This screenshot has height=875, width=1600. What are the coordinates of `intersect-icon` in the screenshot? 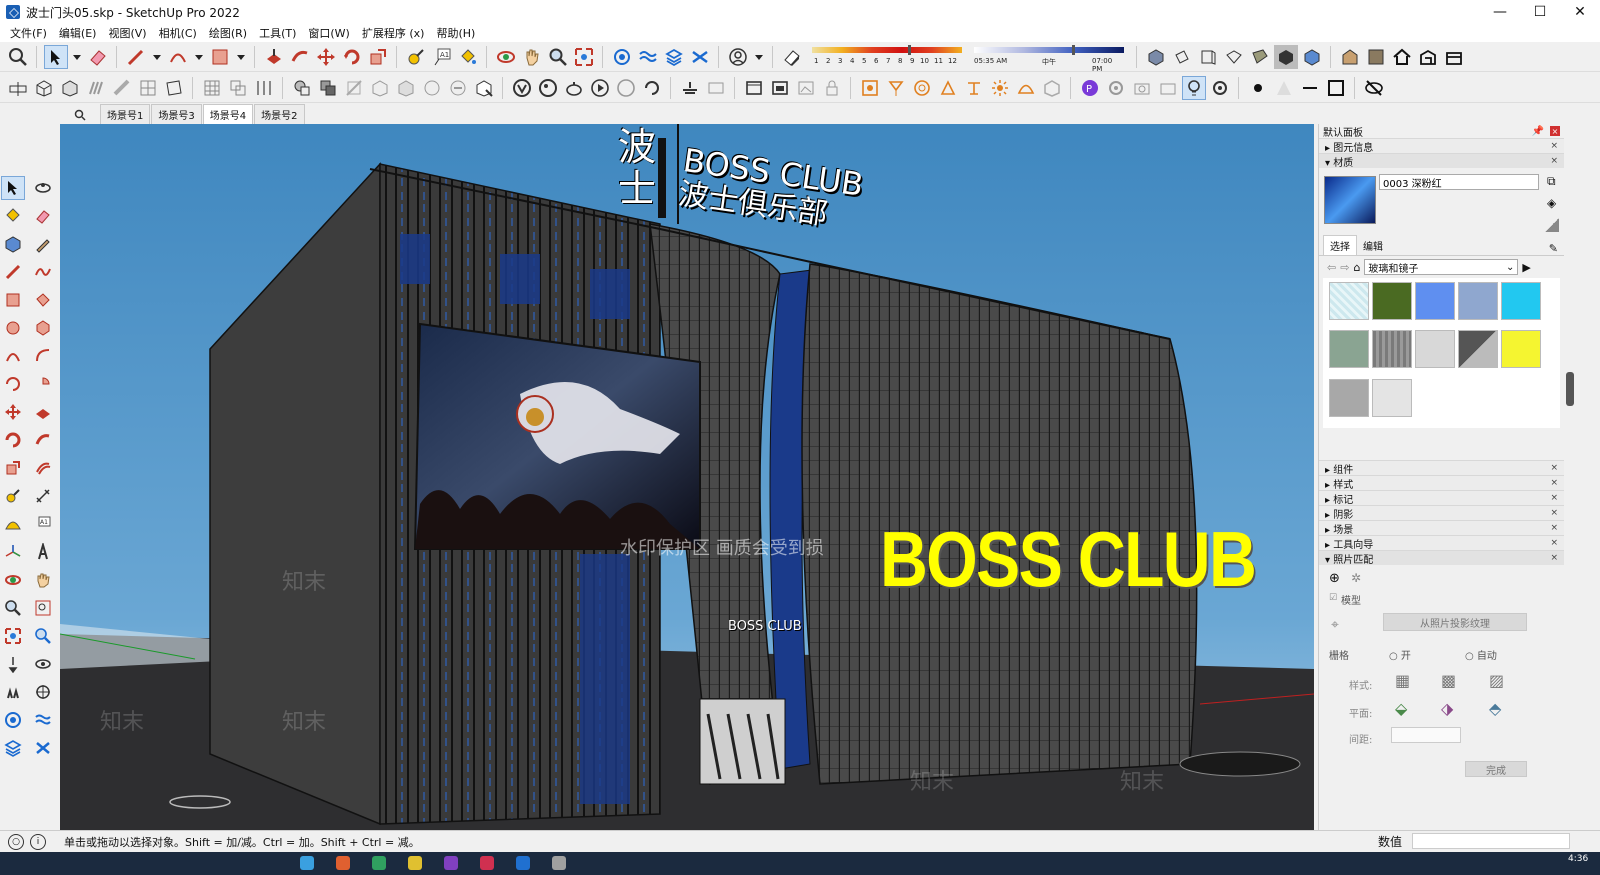 It's located at (328, 88).